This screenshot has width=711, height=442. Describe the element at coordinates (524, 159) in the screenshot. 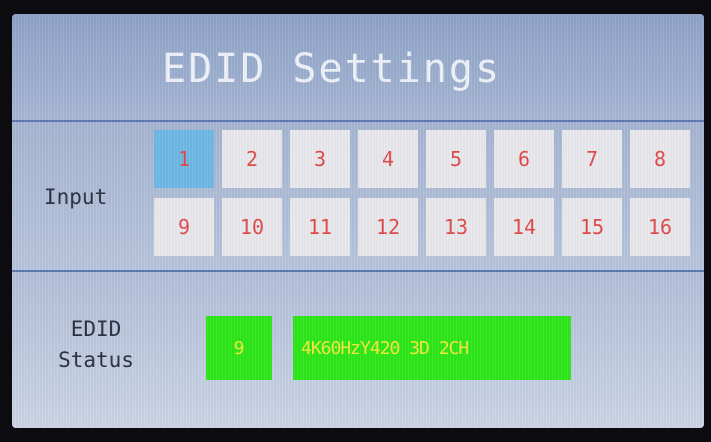

I see `input-button-6: 6` at that location.